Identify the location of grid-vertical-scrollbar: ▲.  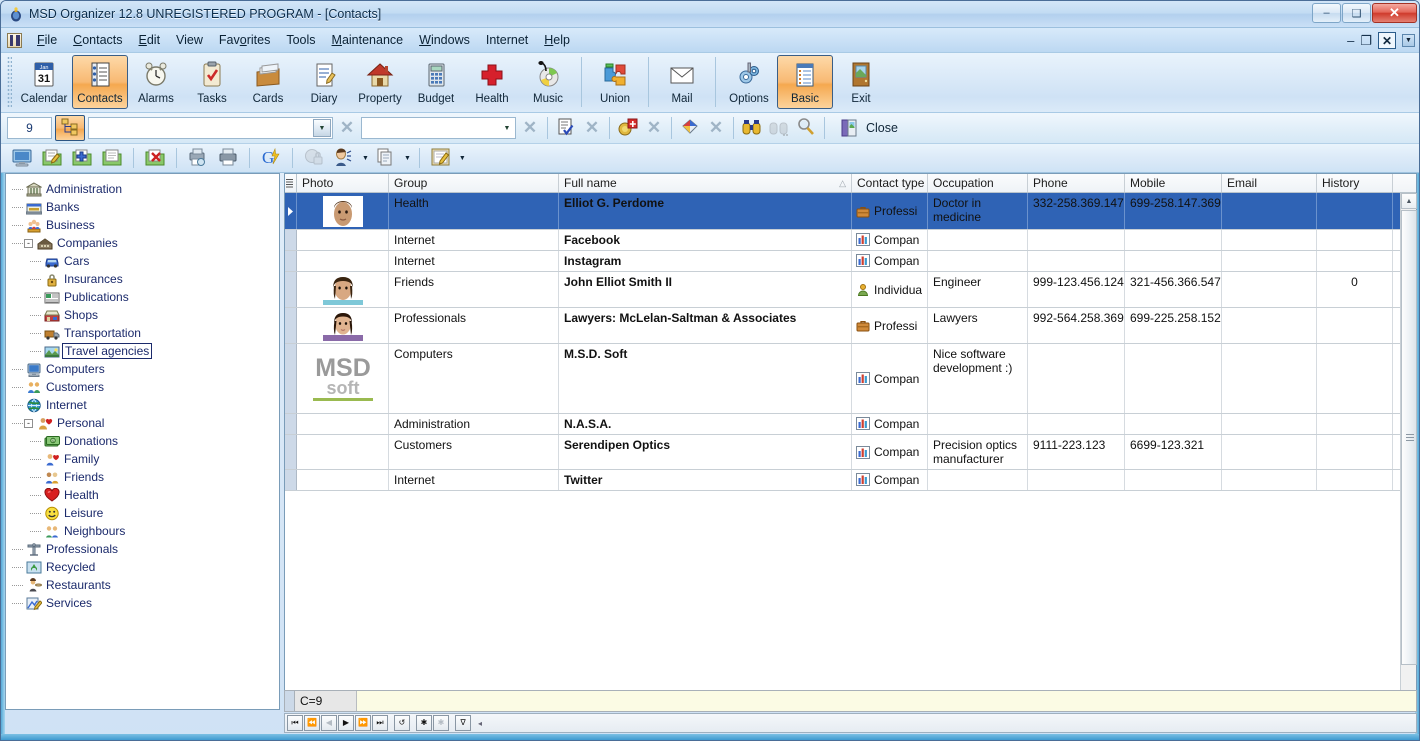
(1408, 451).